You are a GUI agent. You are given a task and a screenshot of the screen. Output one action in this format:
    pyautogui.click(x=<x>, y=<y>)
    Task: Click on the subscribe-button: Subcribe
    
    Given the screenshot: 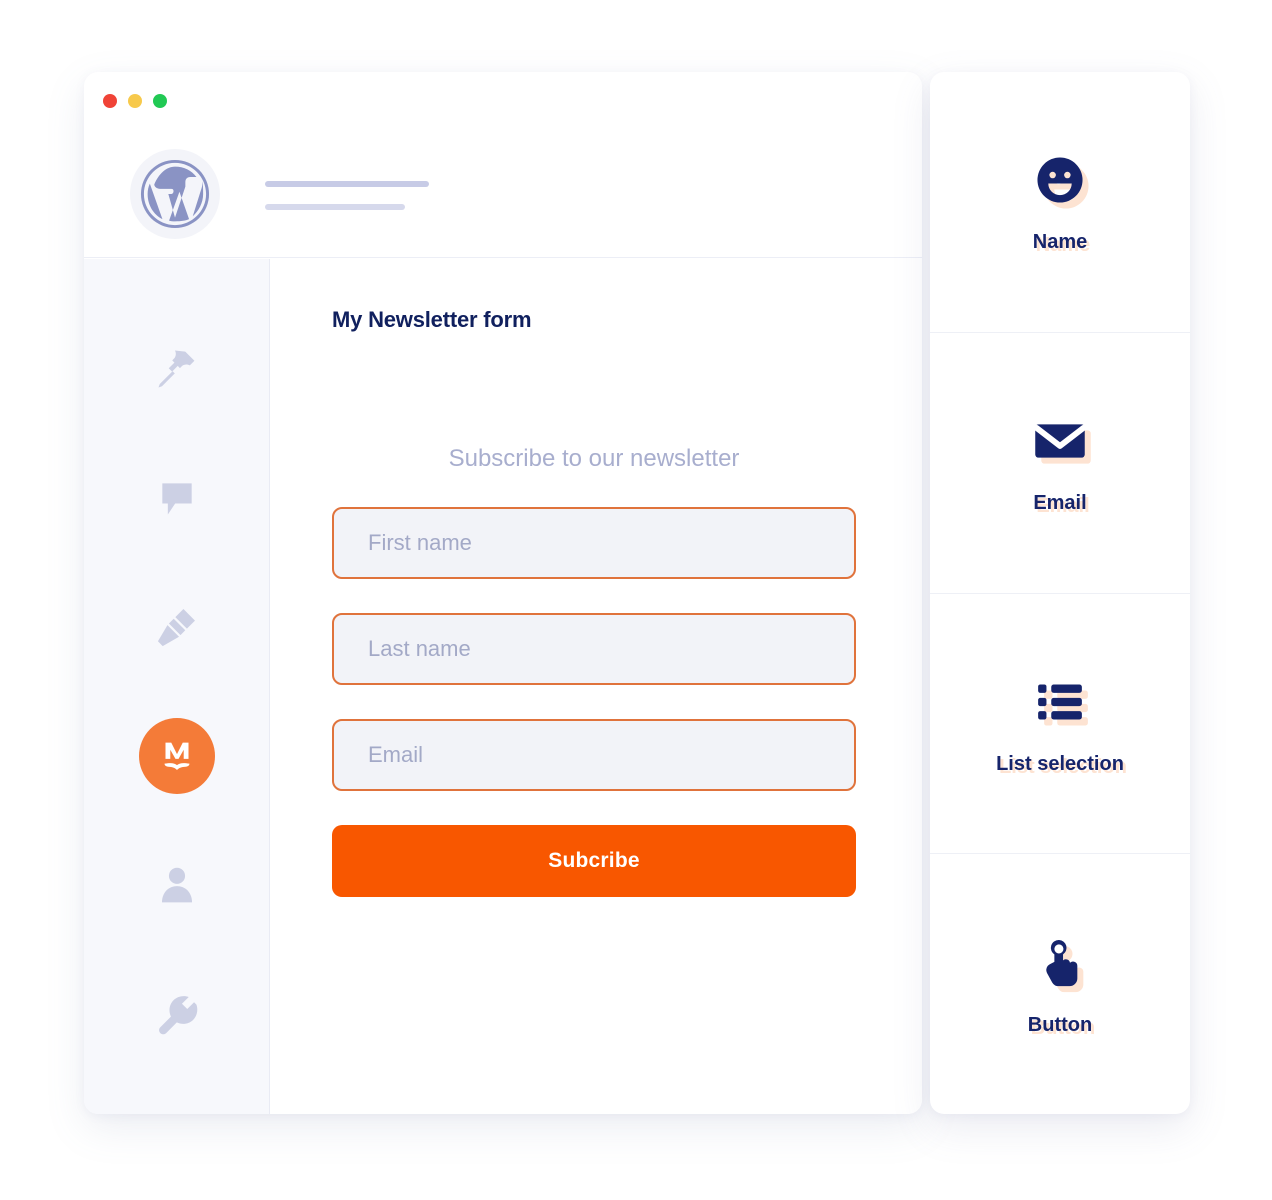 What is the action you would take?
    pyautogui.click(x=594, y=861)
    